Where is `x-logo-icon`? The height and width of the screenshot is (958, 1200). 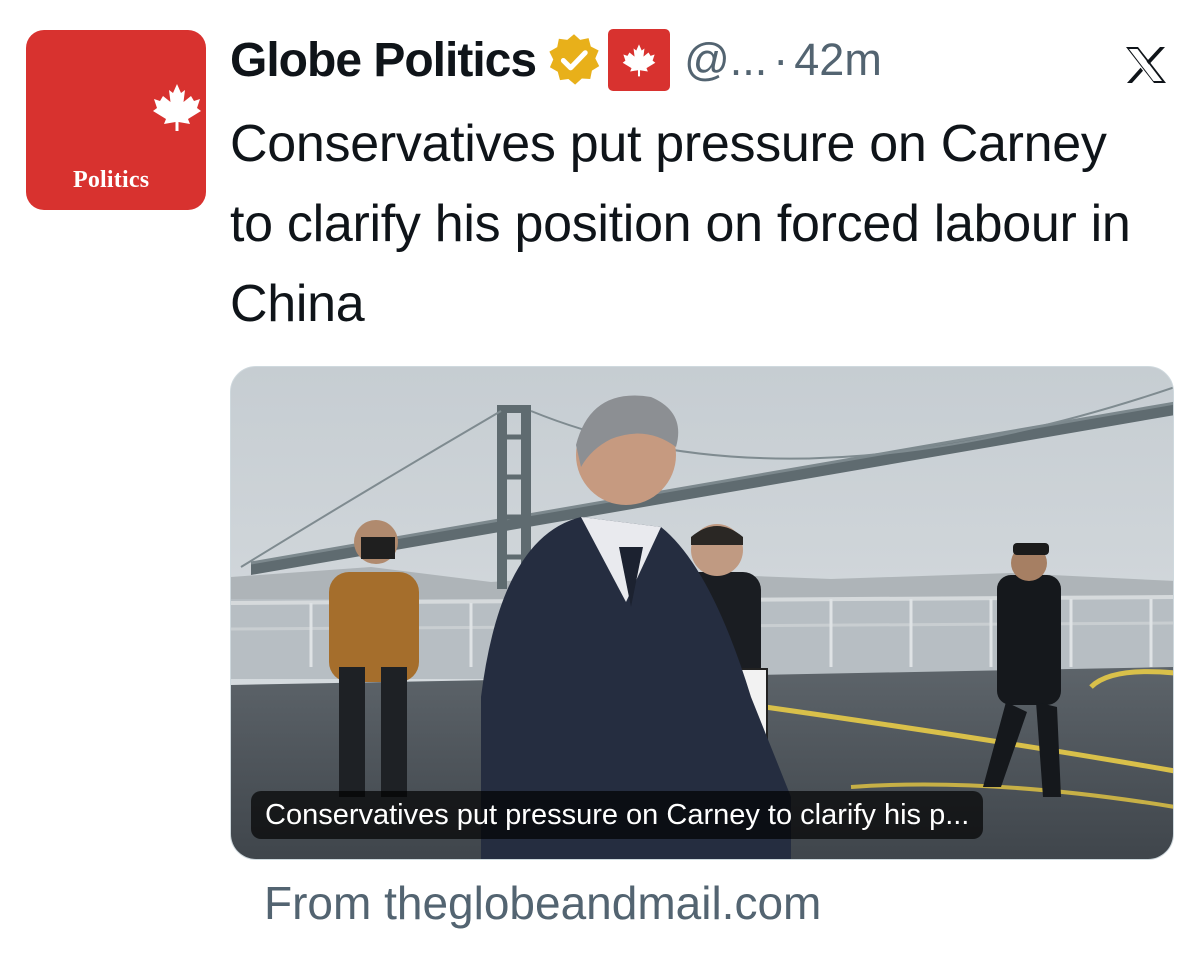
x-logo-icon is located at coordinates (1146, 65).